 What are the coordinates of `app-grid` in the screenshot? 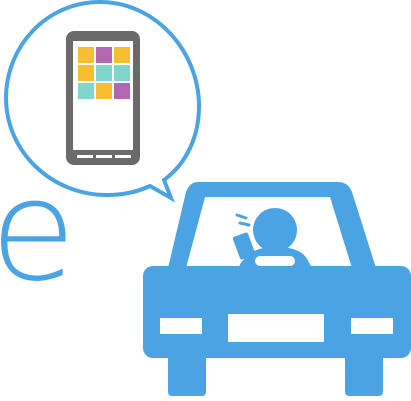 It's located at (104, 73).